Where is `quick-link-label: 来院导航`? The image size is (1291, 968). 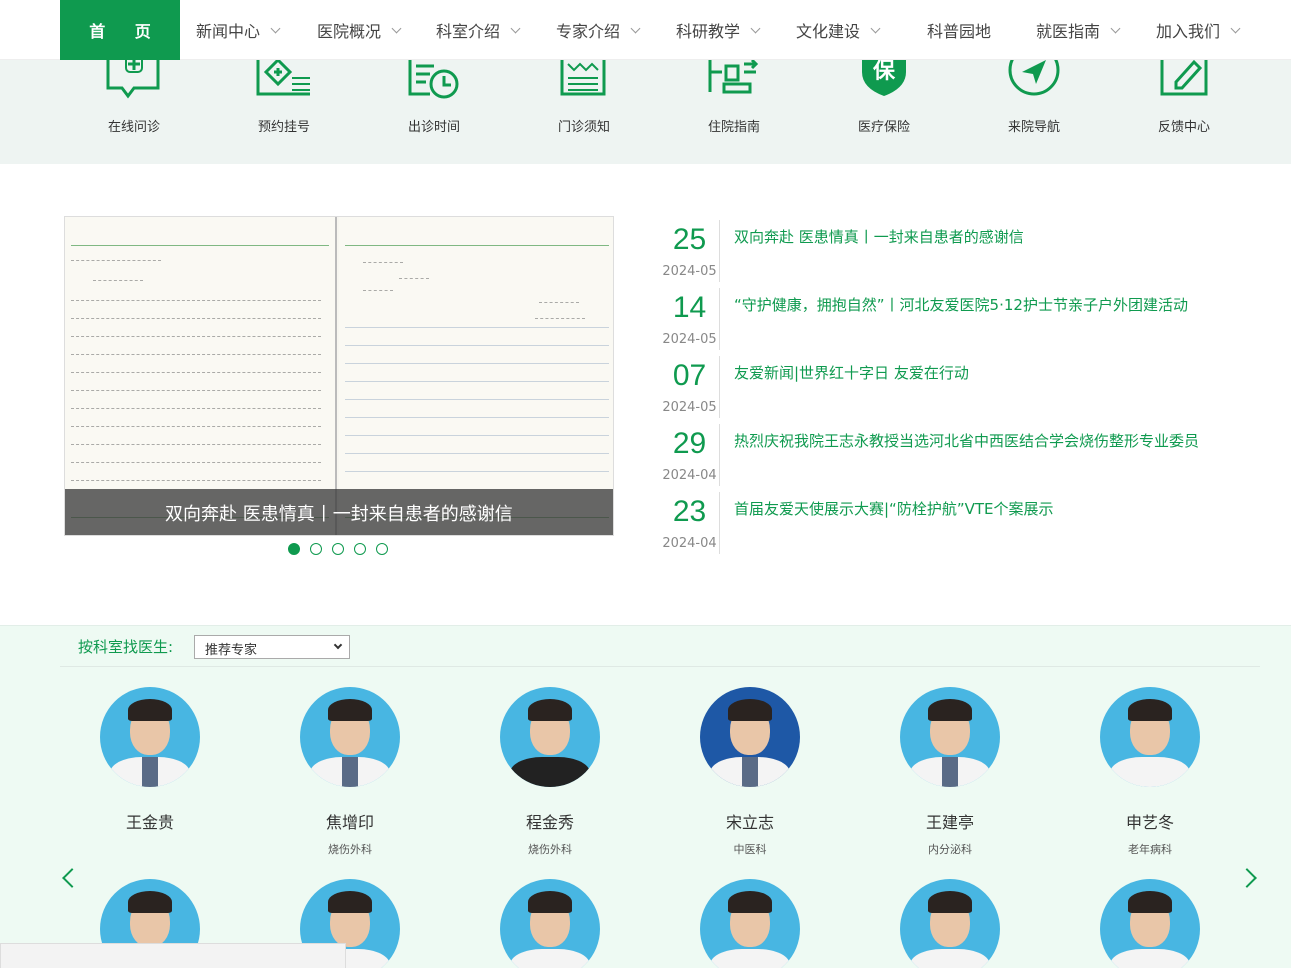 quick-link-label: 来院导航 is located at coordinates (1033, 127).